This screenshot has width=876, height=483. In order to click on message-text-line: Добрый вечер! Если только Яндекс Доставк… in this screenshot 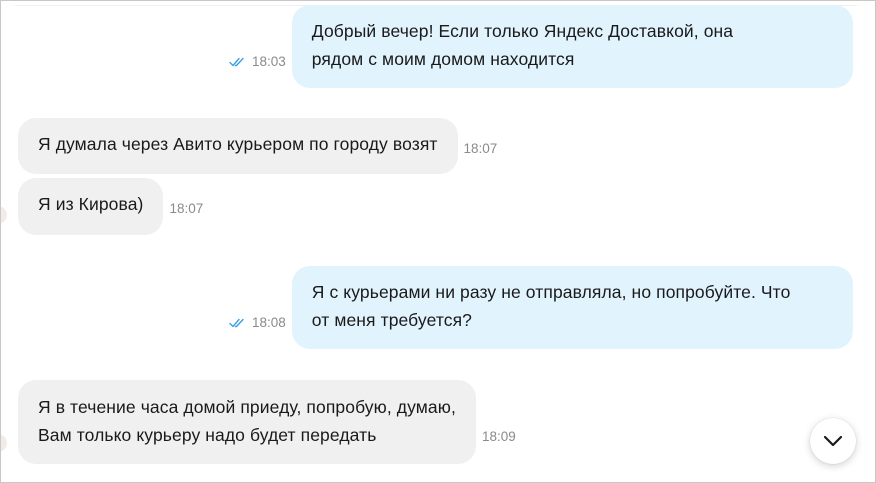, I will do `click(522, 31)`.